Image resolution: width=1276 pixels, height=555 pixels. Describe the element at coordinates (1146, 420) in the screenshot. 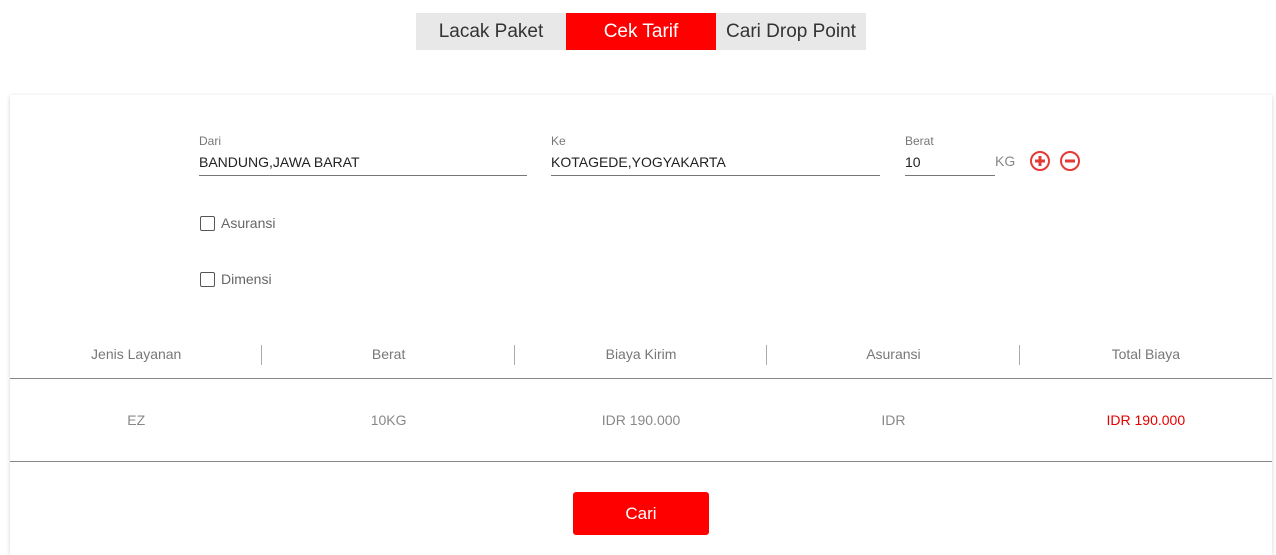

I see `cell-total-cost: IDR 190.000` at that location.